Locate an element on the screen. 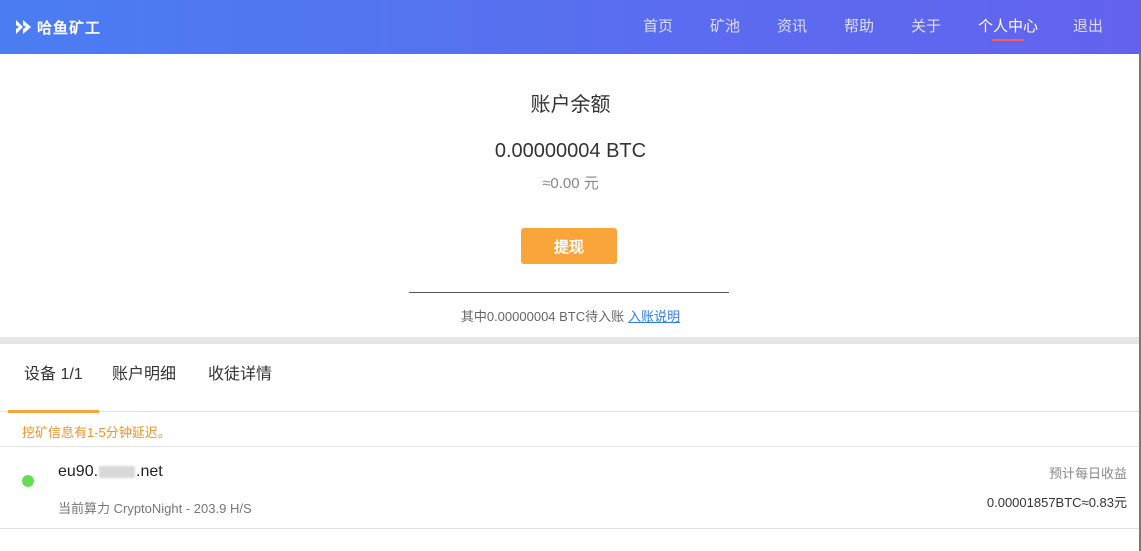  withdraw-button: 提现 is located at coordinates (569, 246).